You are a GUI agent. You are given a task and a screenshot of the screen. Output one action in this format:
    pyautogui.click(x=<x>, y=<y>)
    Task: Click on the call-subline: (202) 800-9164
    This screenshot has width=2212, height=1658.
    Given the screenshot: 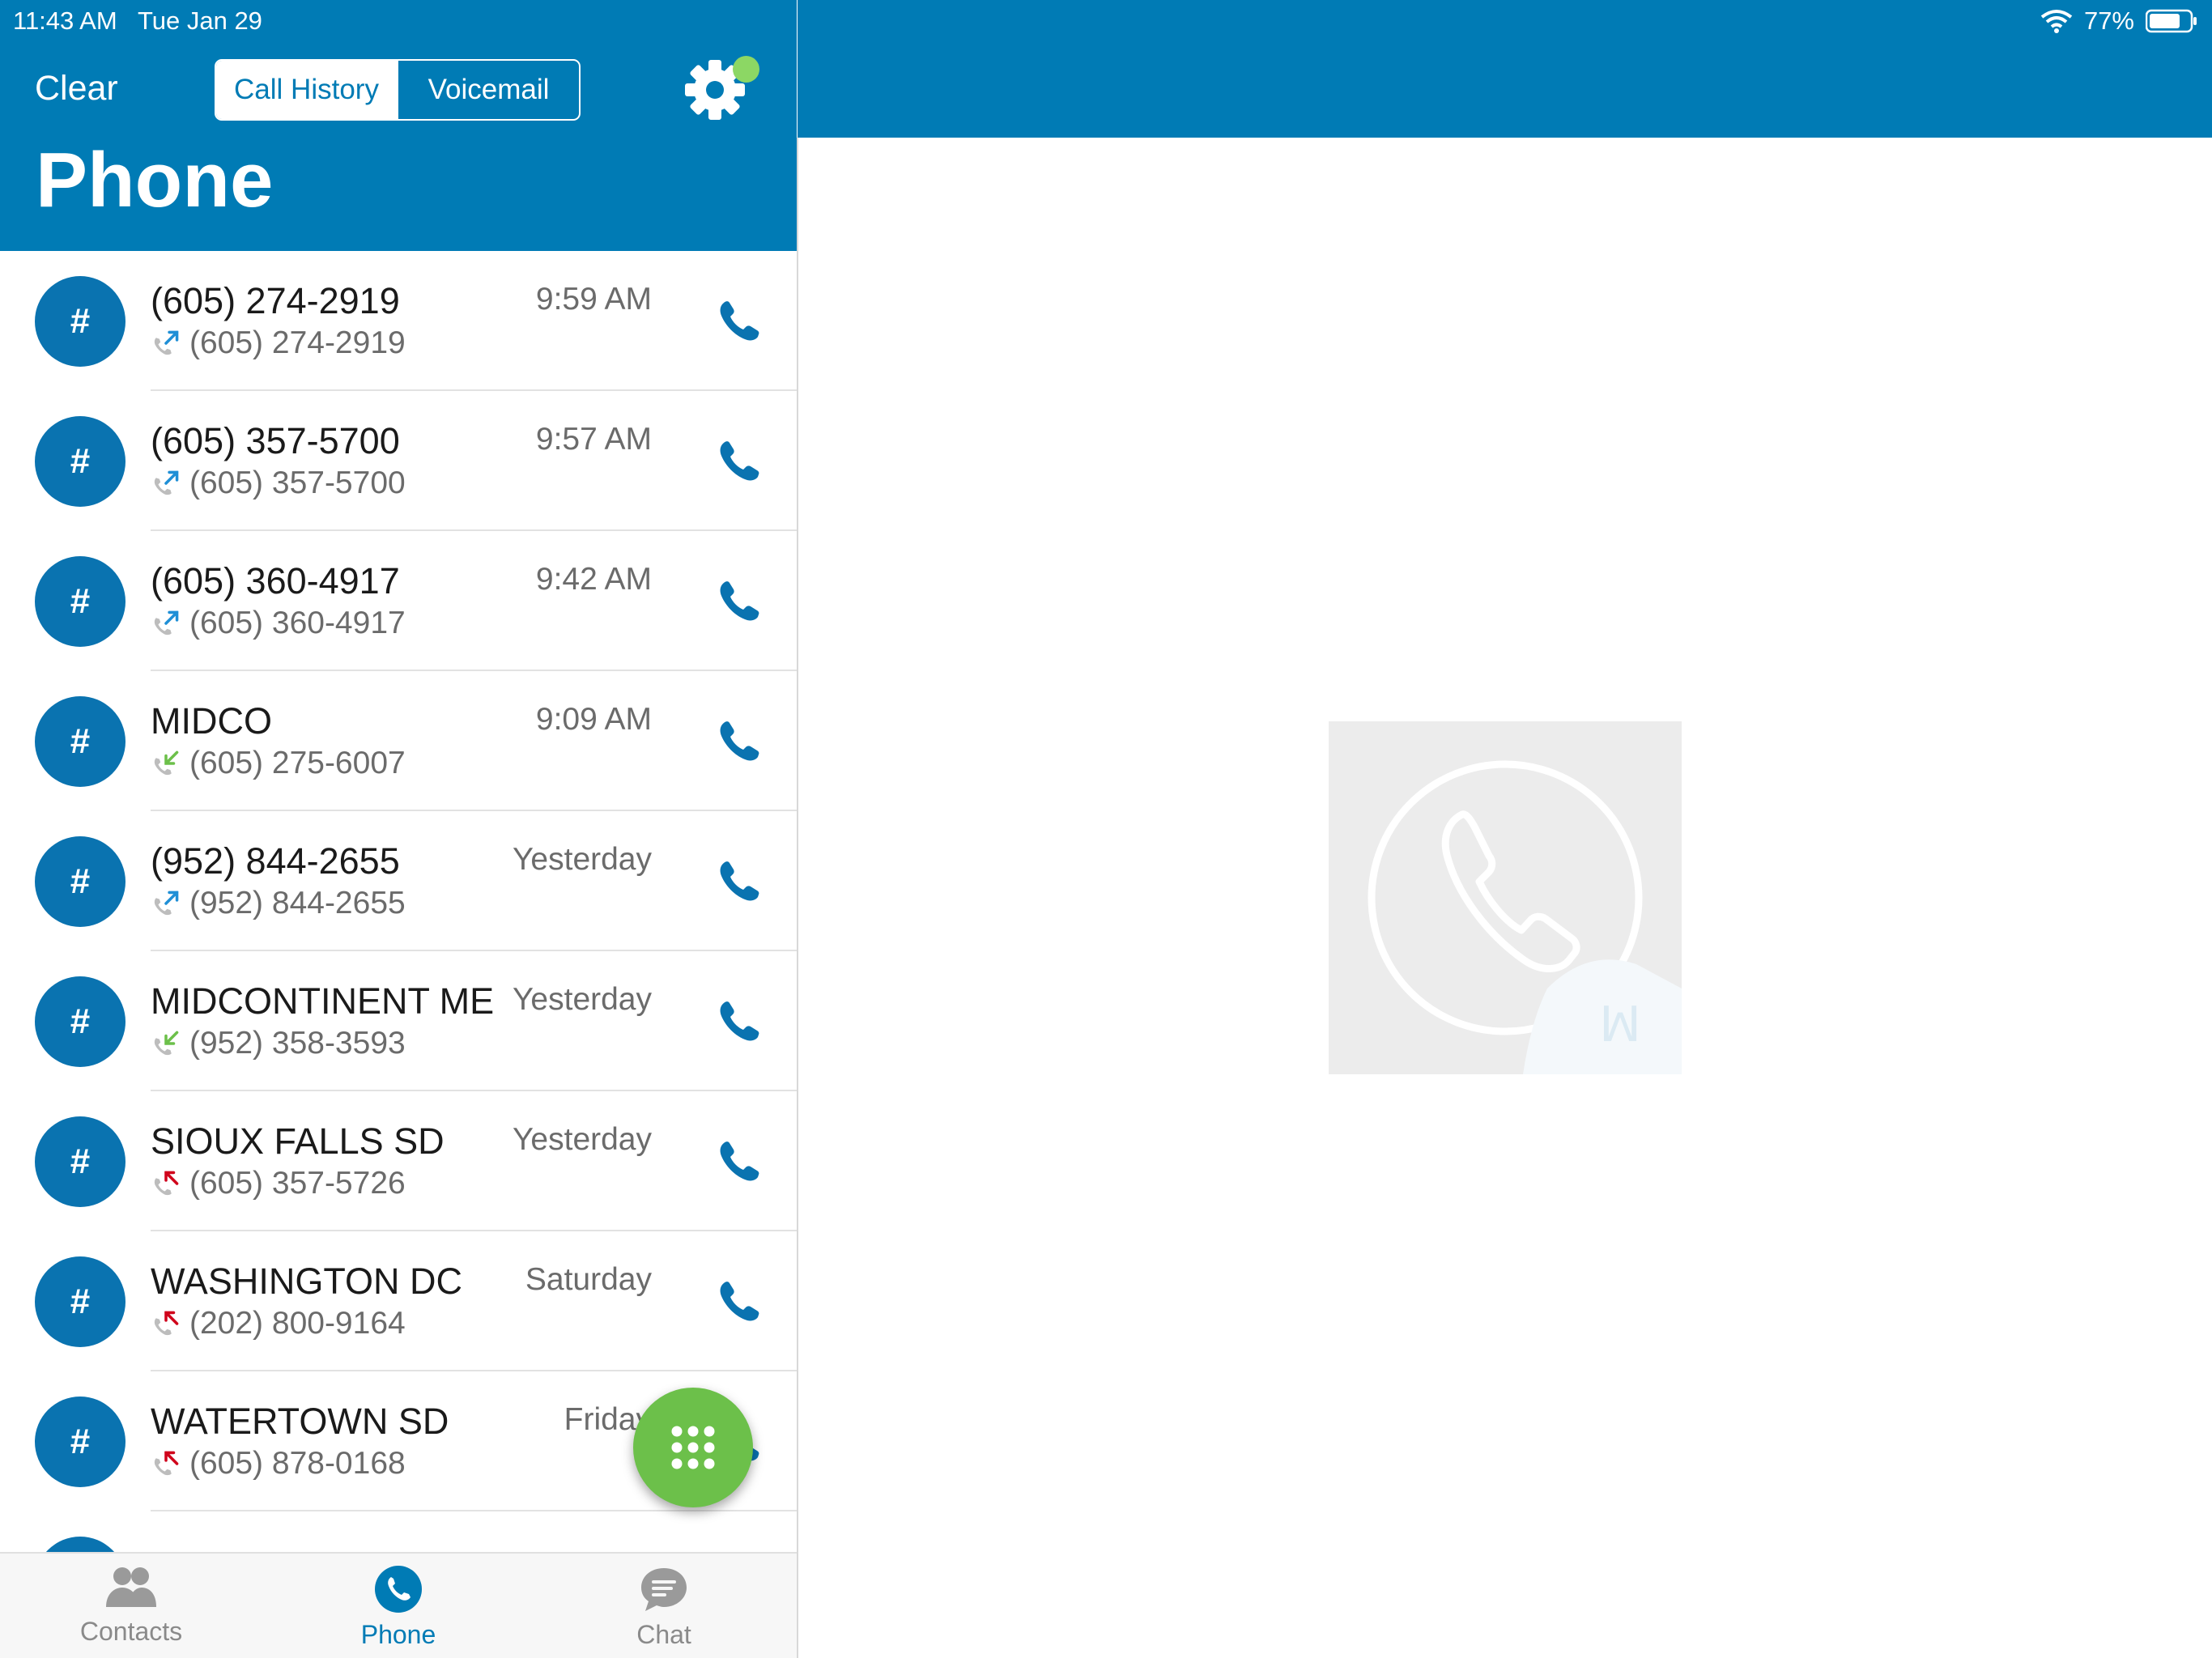 What is the action you would take?
    pyautogui.click(x=278, y=1323)
    